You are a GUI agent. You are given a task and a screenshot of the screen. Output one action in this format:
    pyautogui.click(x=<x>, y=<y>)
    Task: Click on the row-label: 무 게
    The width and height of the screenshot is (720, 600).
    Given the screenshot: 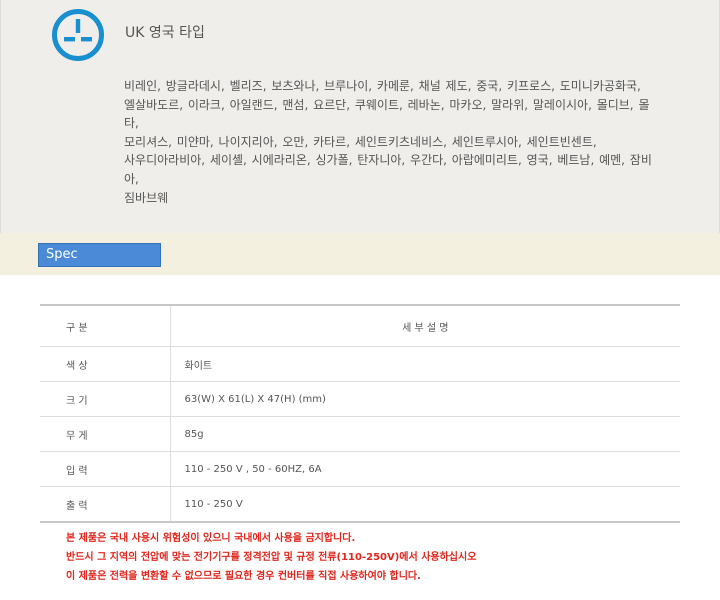 What is the action you would take?
    pyautogui.click(x=105, y=434)
    